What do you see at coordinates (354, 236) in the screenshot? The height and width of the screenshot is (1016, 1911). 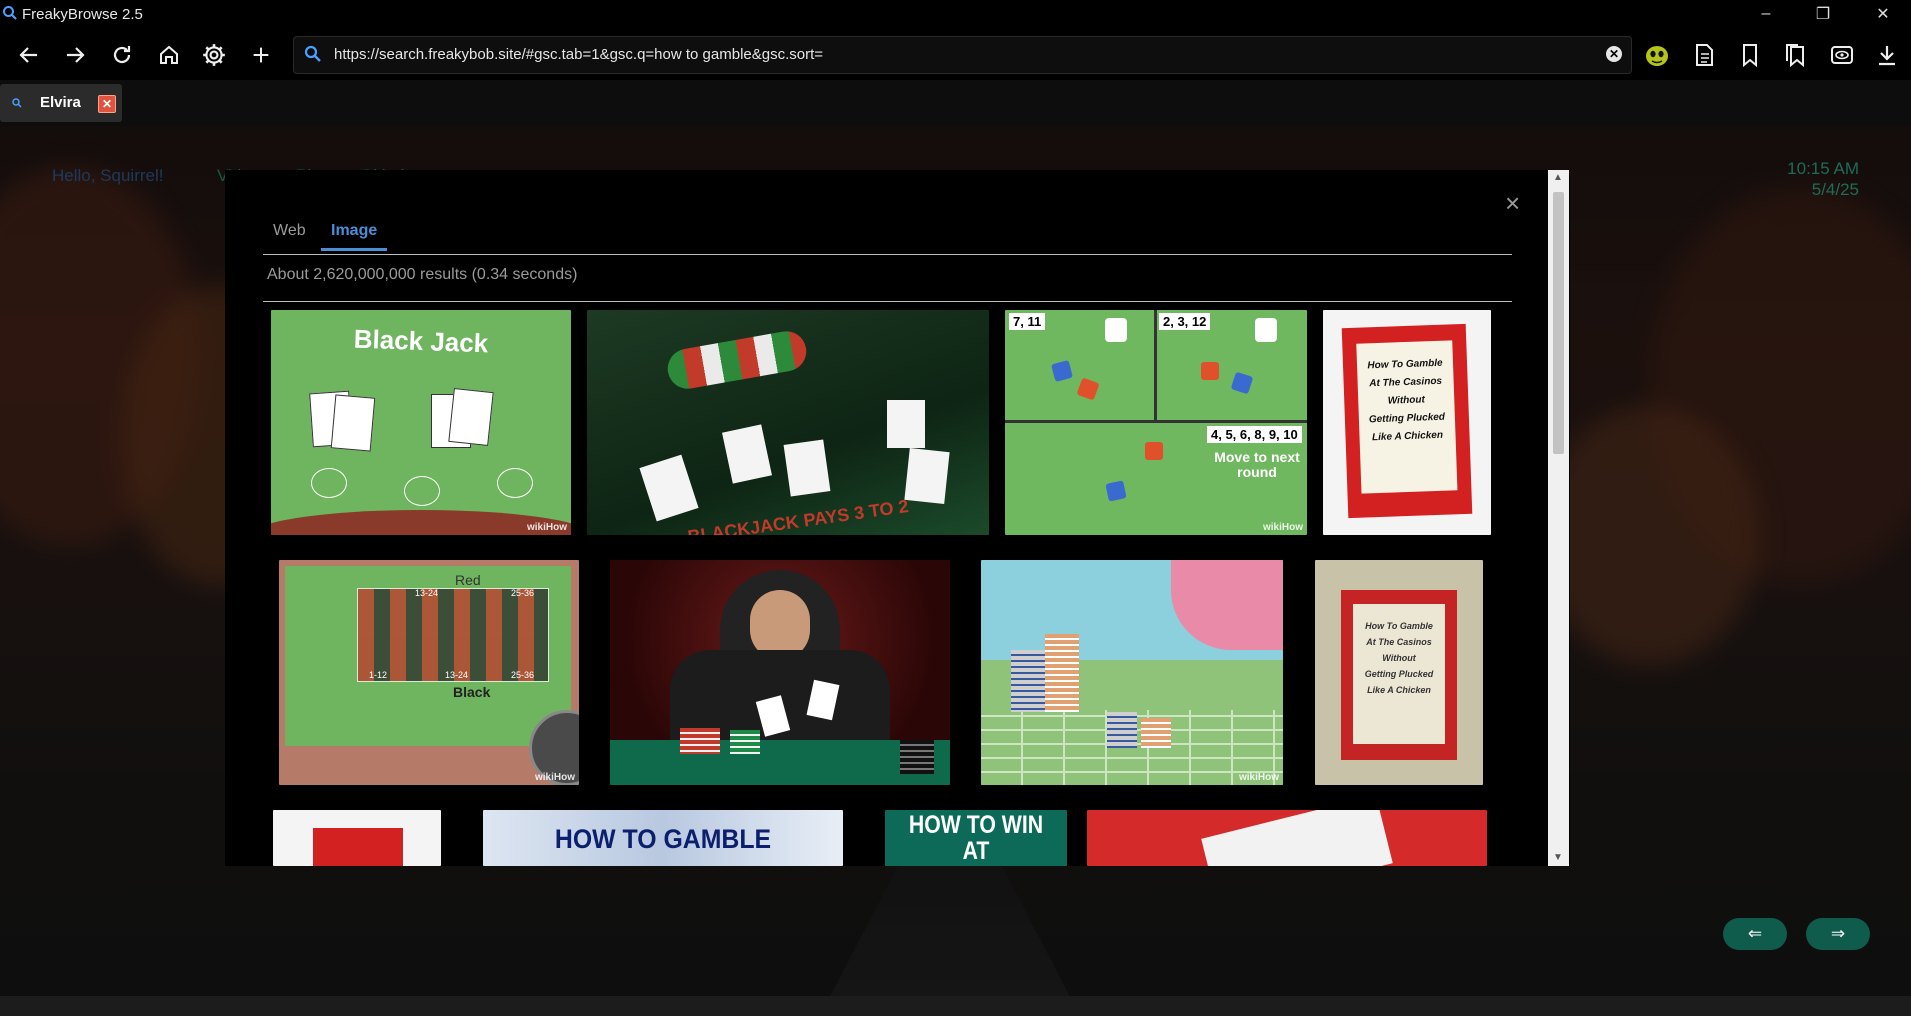 I see `tab-image: Image` at bounding box center [354, 236].